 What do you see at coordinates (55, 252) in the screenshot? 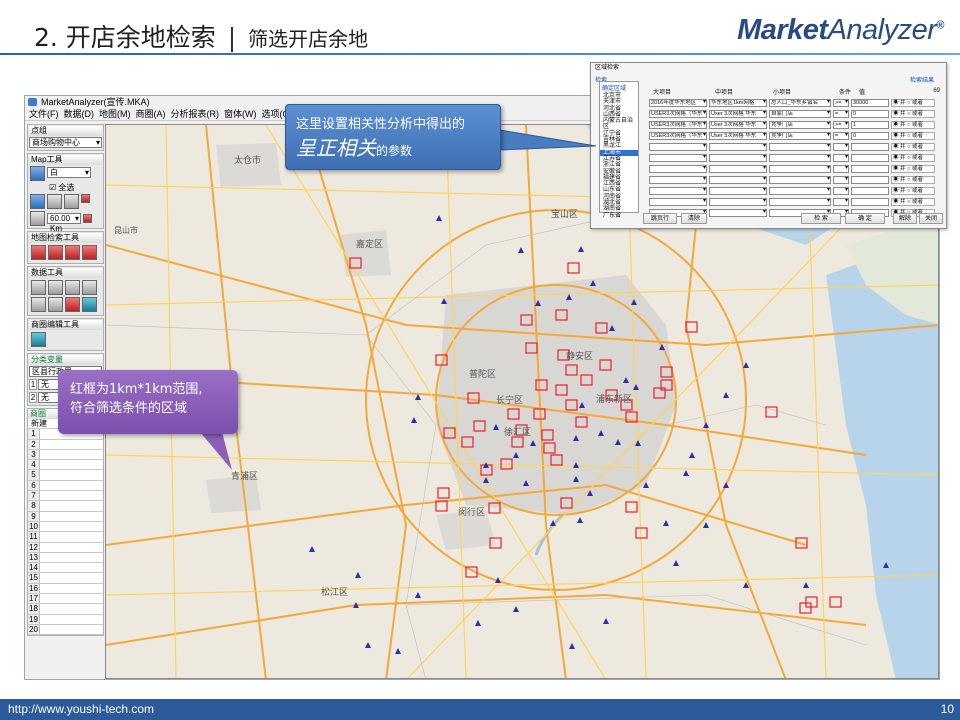
I see `search-tool-2-icon` at bounding box center [55, 252].